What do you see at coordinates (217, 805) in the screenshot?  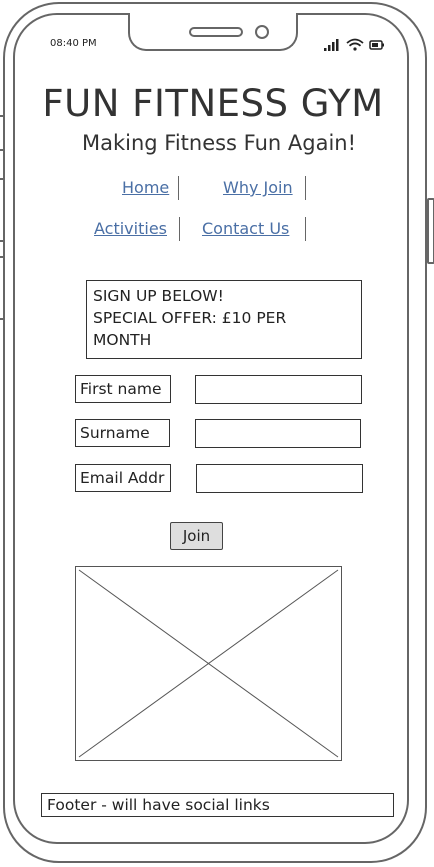 I see `footer: Footer - will have social links` at bounding box center [217, 805].